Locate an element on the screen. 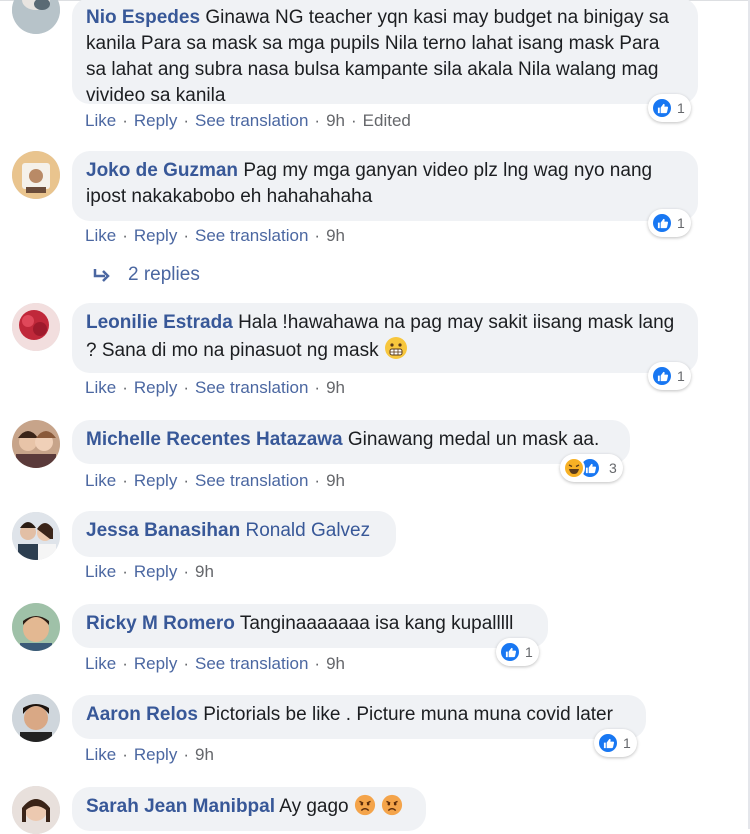 The height and width of the screenshot is (834, 750). comment-author: Michelle Recentes Hatazawa is located at coordinates (214, 439).